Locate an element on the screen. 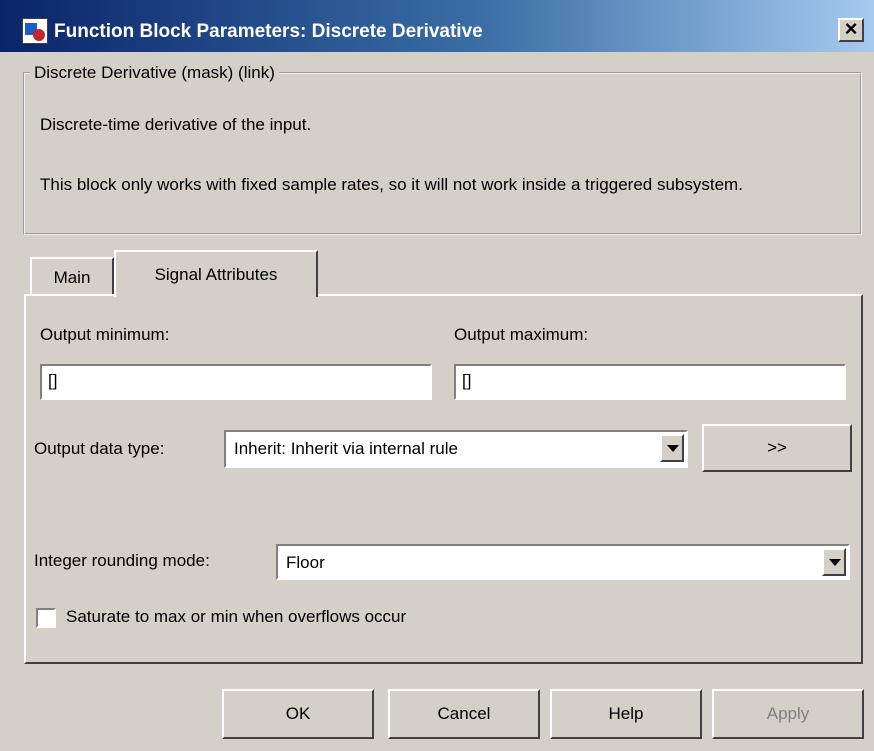 This screenshot has width=874, height=751. close-button: × is located at coordinates (851, 30).